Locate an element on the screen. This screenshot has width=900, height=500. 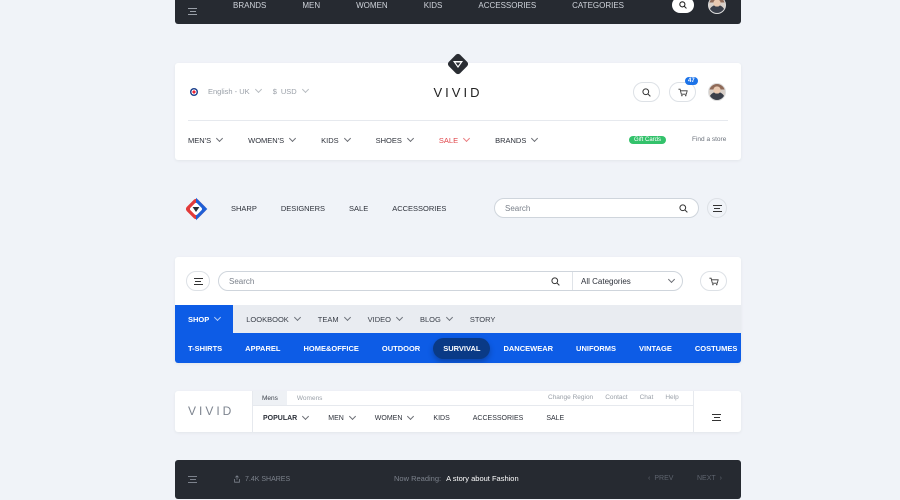
category-dancewear: DANCEWEAR is located at coordinates (528, 348).